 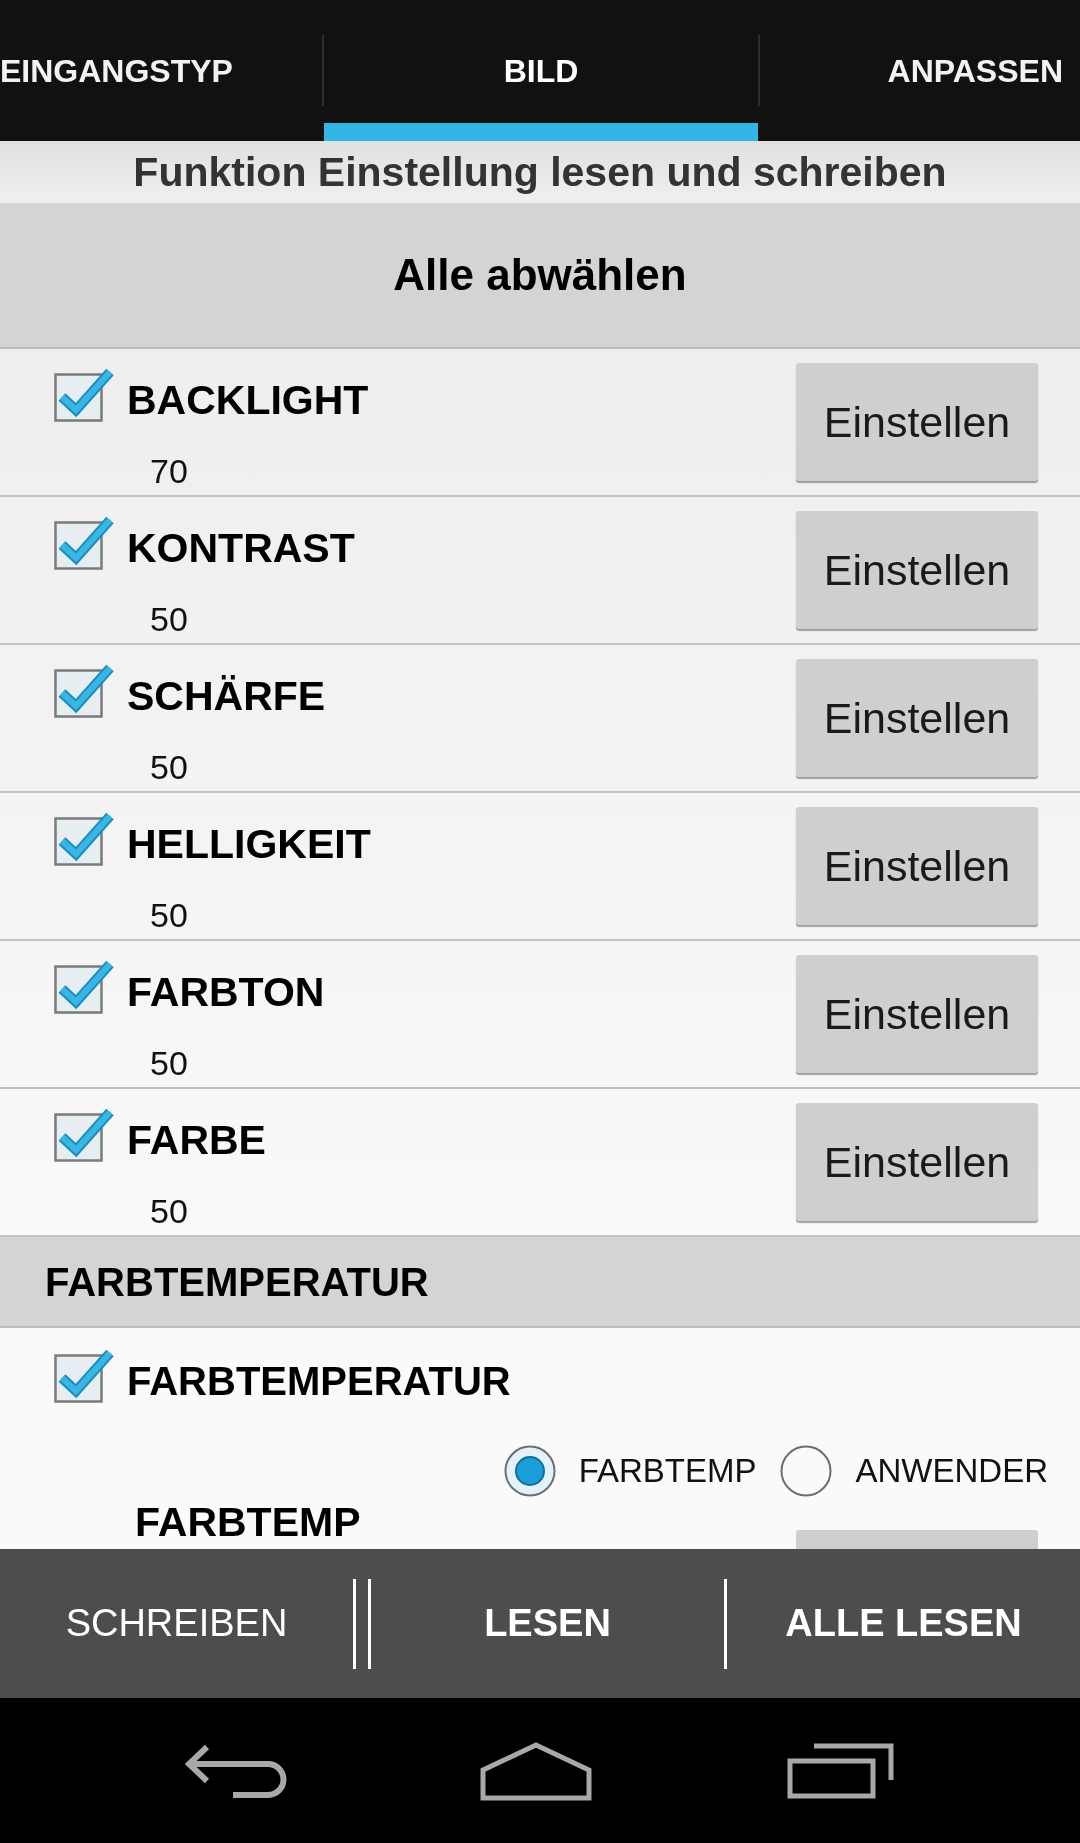 I want to click on radio-label: ANWENDER, so click(x=951, y=1471).